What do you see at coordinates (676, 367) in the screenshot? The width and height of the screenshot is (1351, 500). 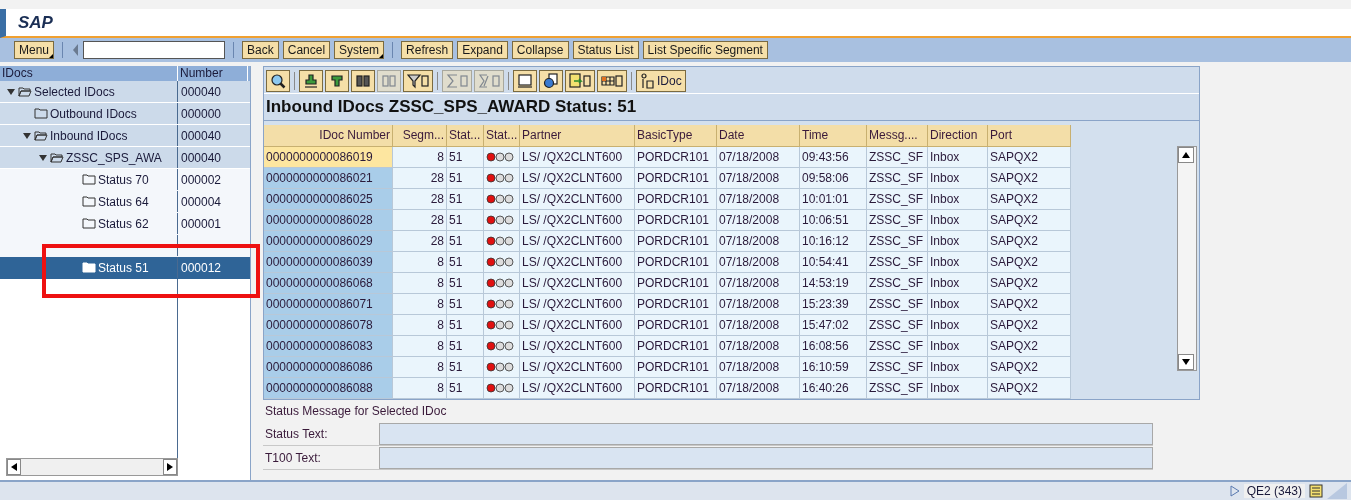 I see `table-cell: PORDCR101` at bounding box center [676, 367].